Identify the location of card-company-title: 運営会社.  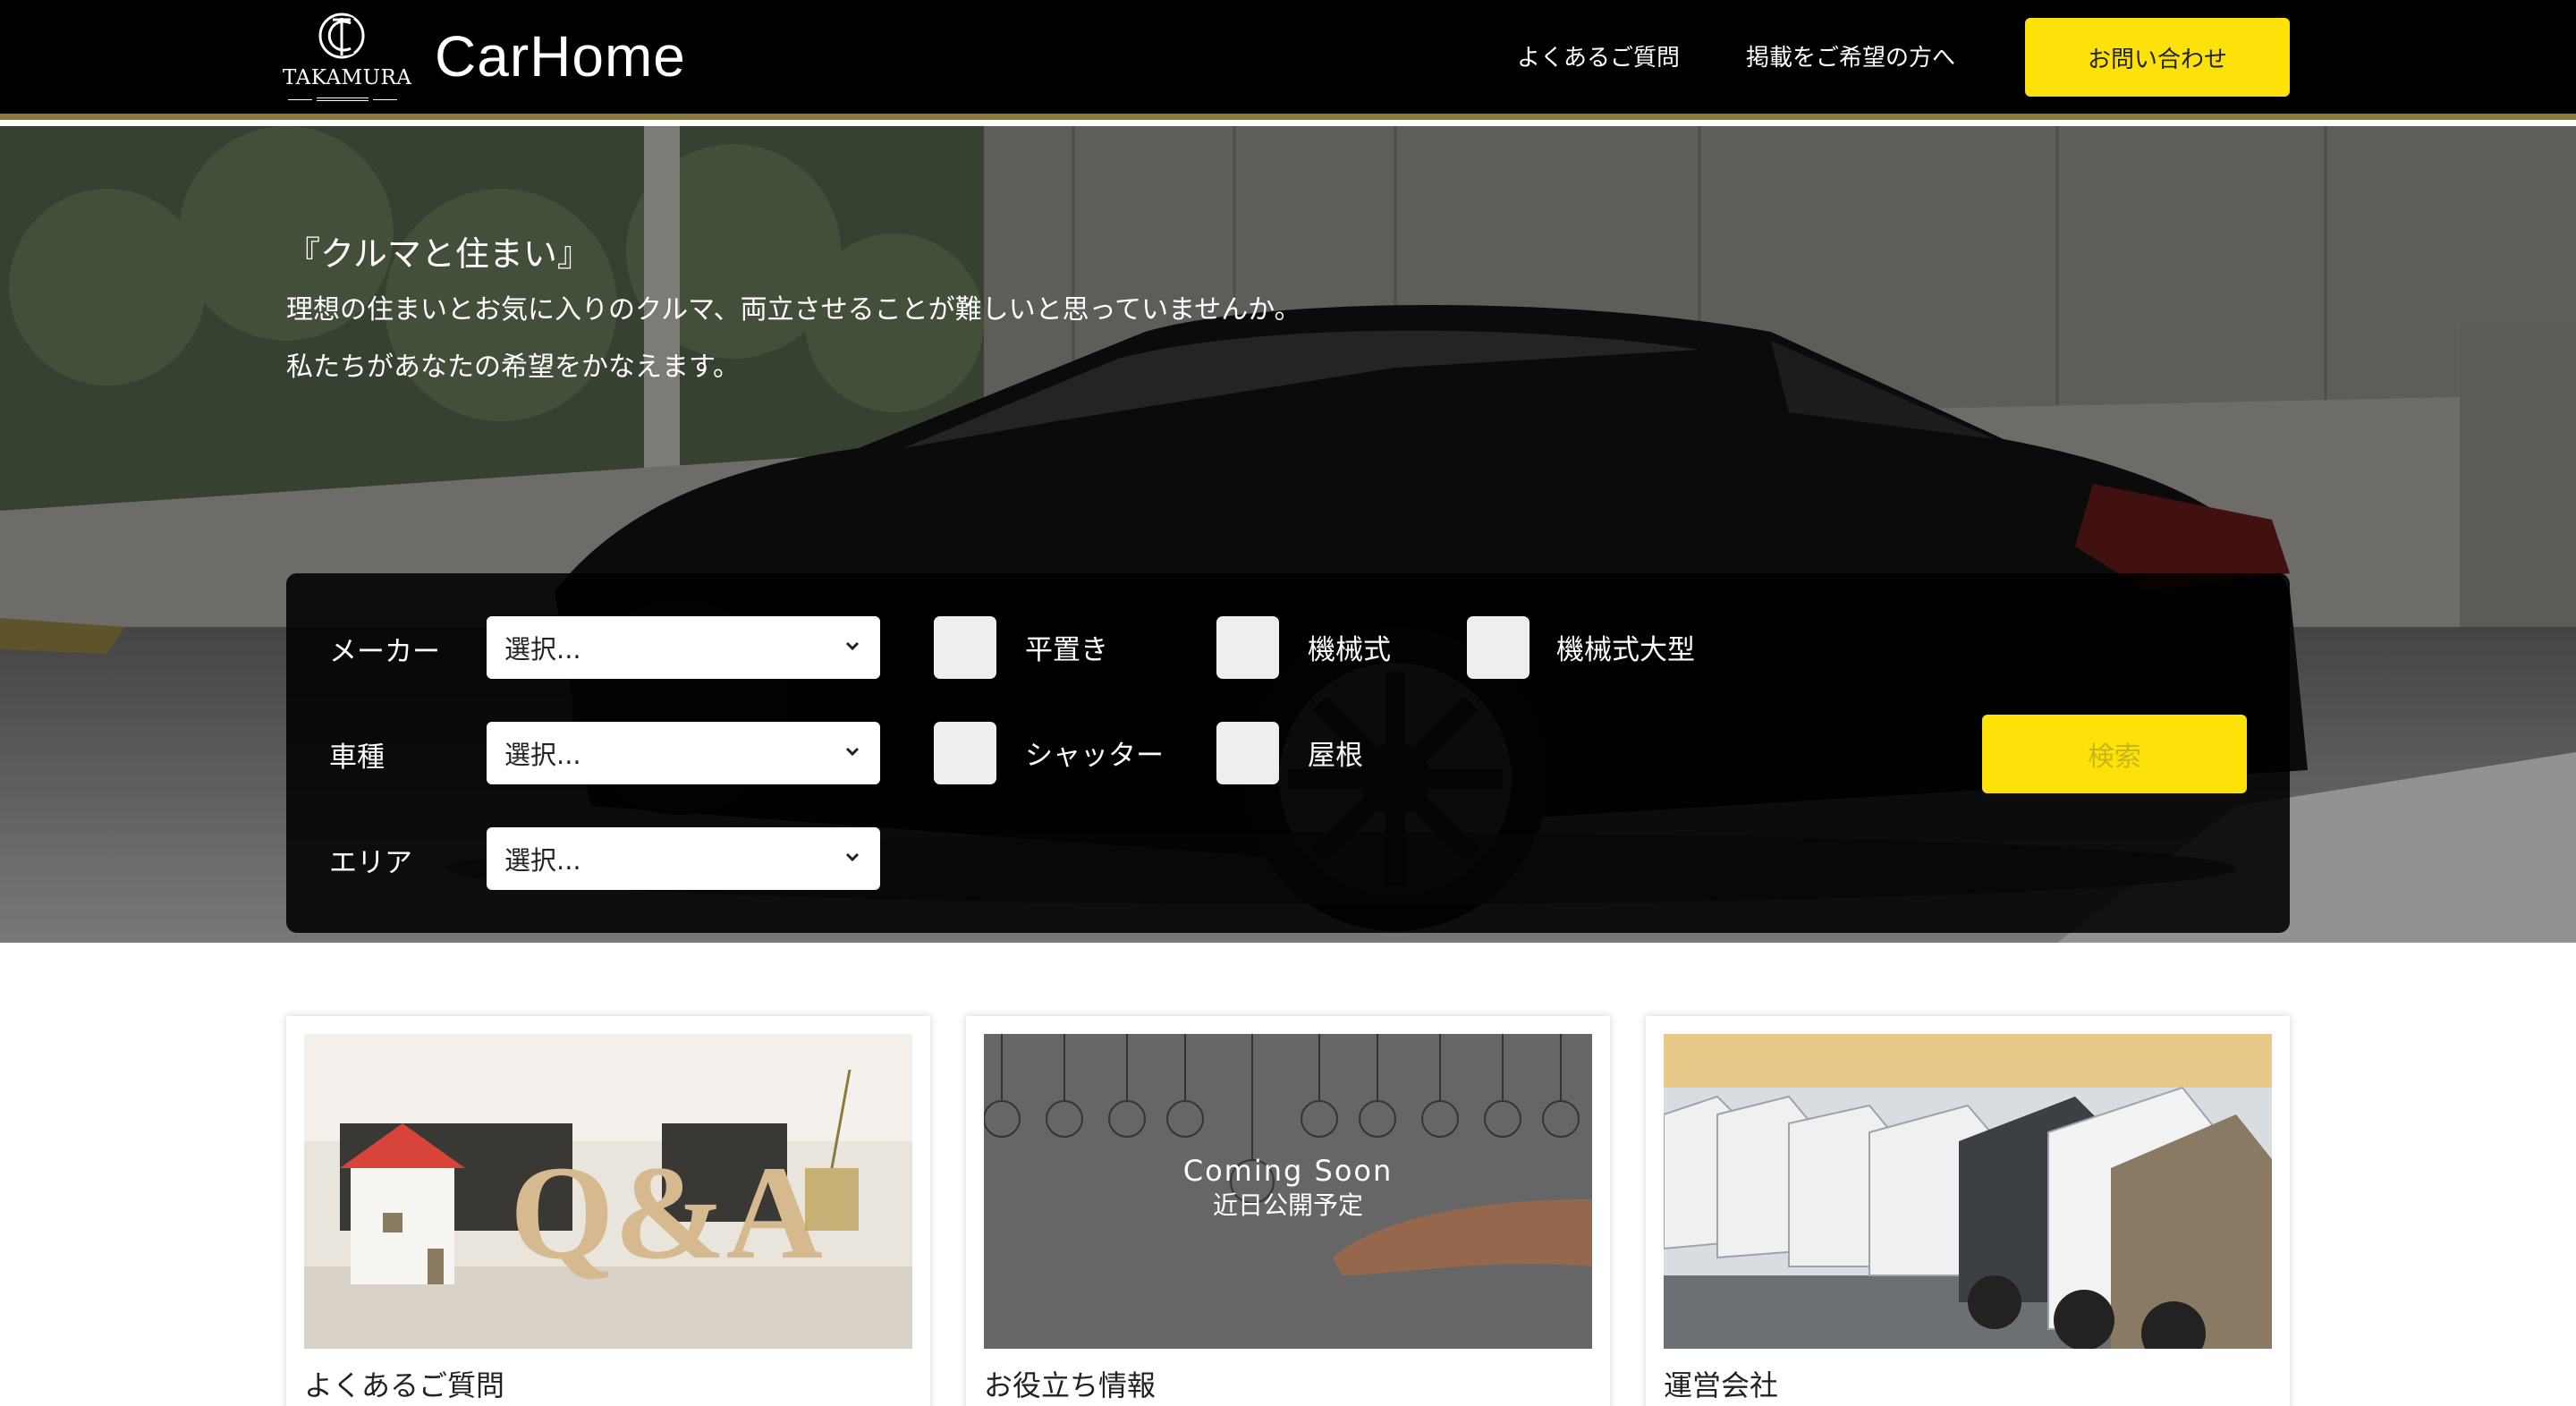
(1721, 1385).